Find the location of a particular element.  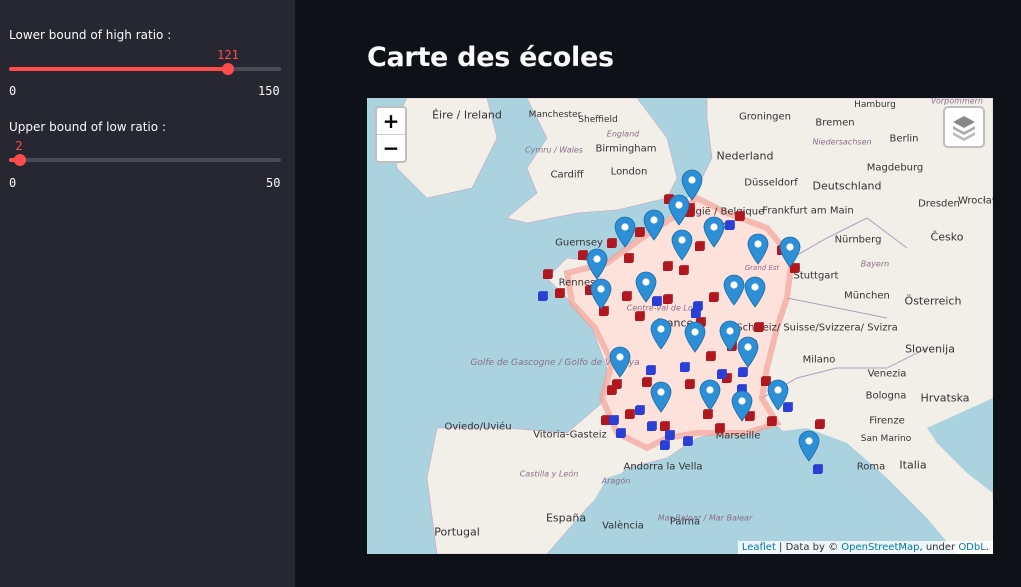

layers-control-button is located at coordinates (964, 127).